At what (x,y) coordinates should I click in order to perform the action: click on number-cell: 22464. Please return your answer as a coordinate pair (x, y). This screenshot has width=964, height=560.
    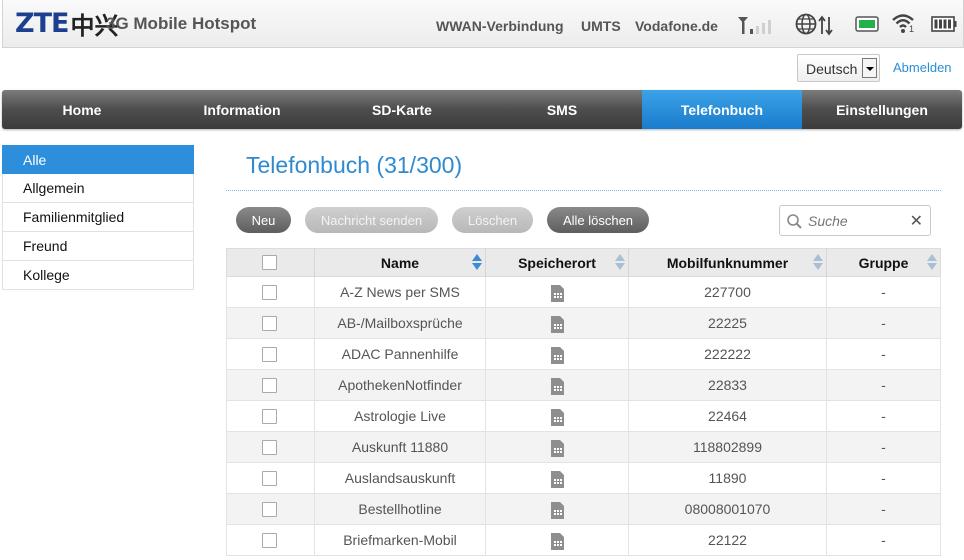
    Looking at the image, I should click on (727, 416).